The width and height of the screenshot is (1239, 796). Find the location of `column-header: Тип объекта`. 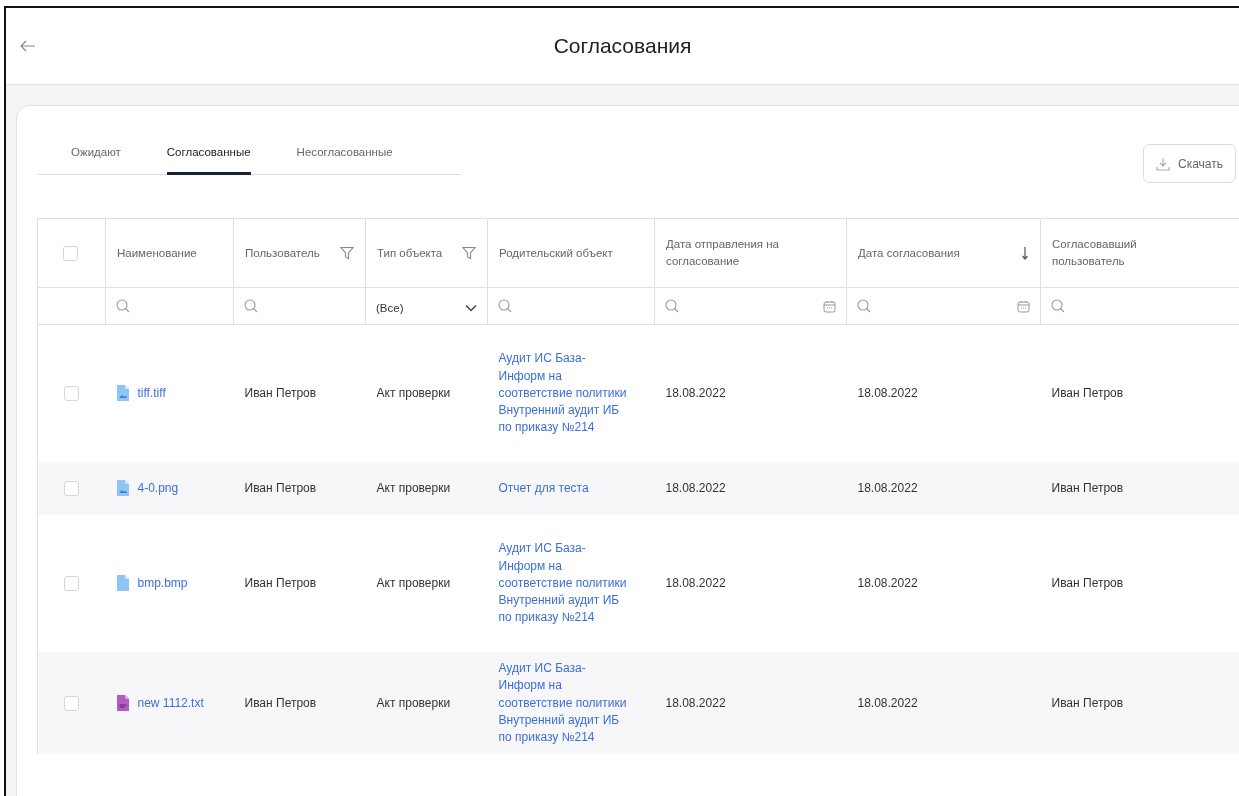

column-header: Тип объекта is located at coordinates (426, 253).